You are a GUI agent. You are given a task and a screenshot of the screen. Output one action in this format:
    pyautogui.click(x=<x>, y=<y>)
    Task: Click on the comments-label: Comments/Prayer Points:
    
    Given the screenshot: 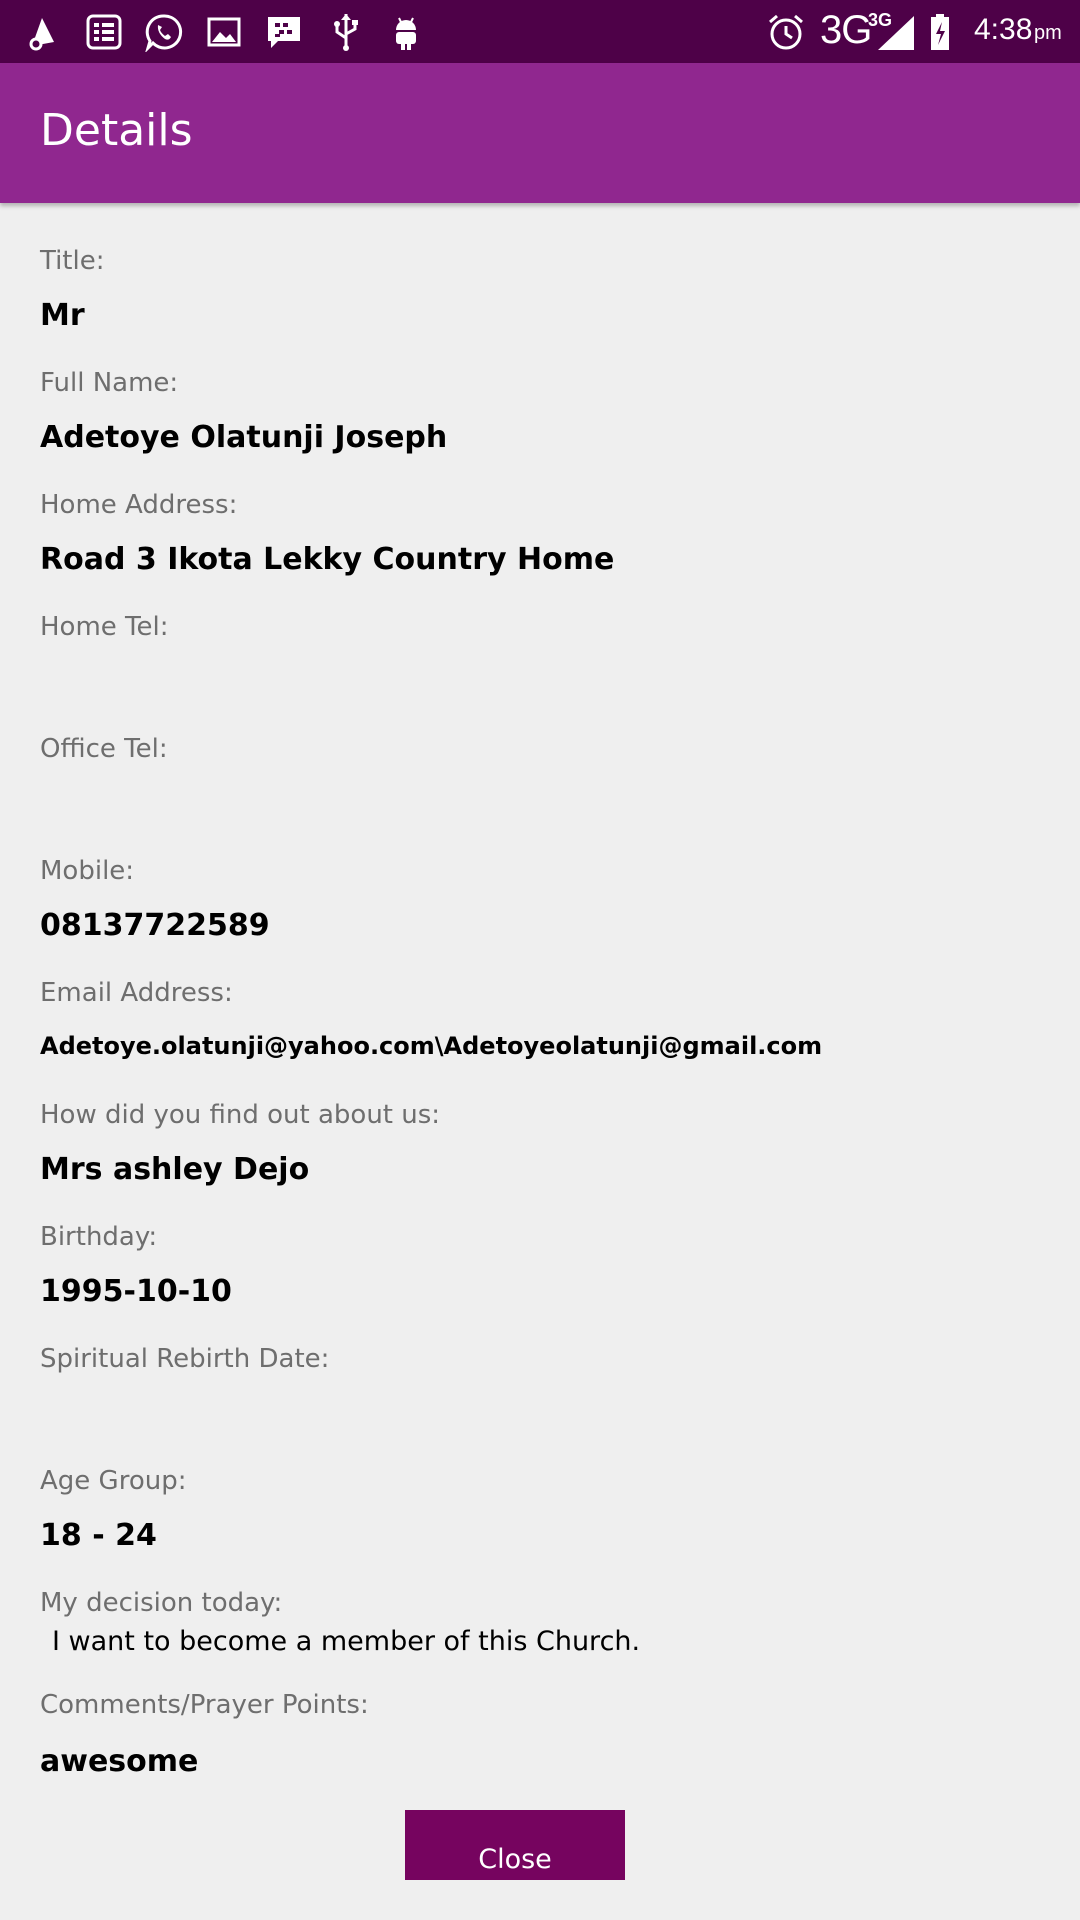 What is the action you would take?
    pyautogui.click(x=204, y=1705)
    